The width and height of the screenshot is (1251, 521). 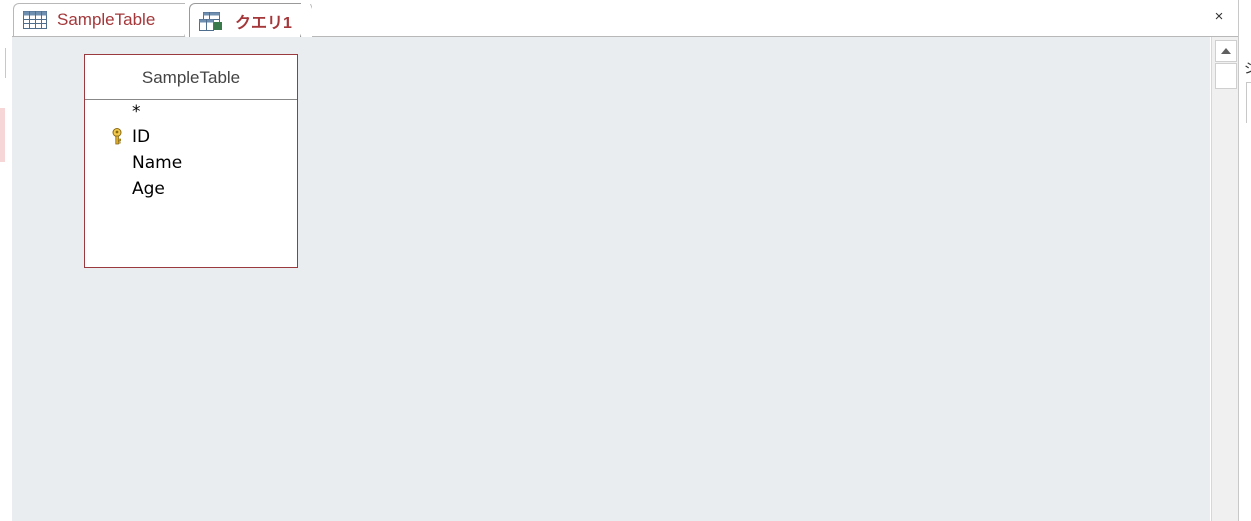 What do you see at coordinates (106, 19) in the screenshot?
I see `tab-sampletable-label: SampleTable` at bounding box center [106, 19].